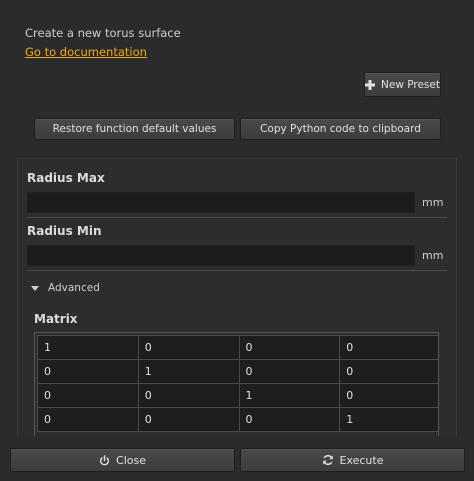 The width and height of the screenshot is (474, 481). Describe the element at coordinates (66, 178) in the screenshot. I see `radius-max-label: Radius Max` at that location.